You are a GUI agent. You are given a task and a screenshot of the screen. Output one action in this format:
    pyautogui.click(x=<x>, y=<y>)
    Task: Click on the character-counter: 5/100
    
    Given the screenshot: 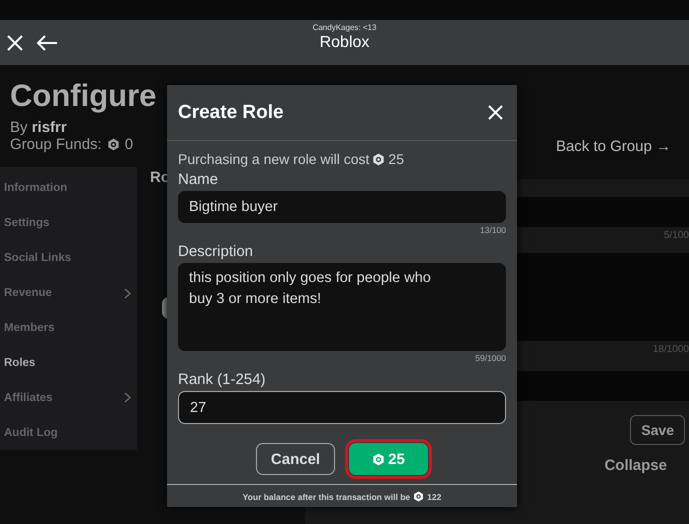 What is the action you would take?
    pyautogui.click(x=676, y=235)
    